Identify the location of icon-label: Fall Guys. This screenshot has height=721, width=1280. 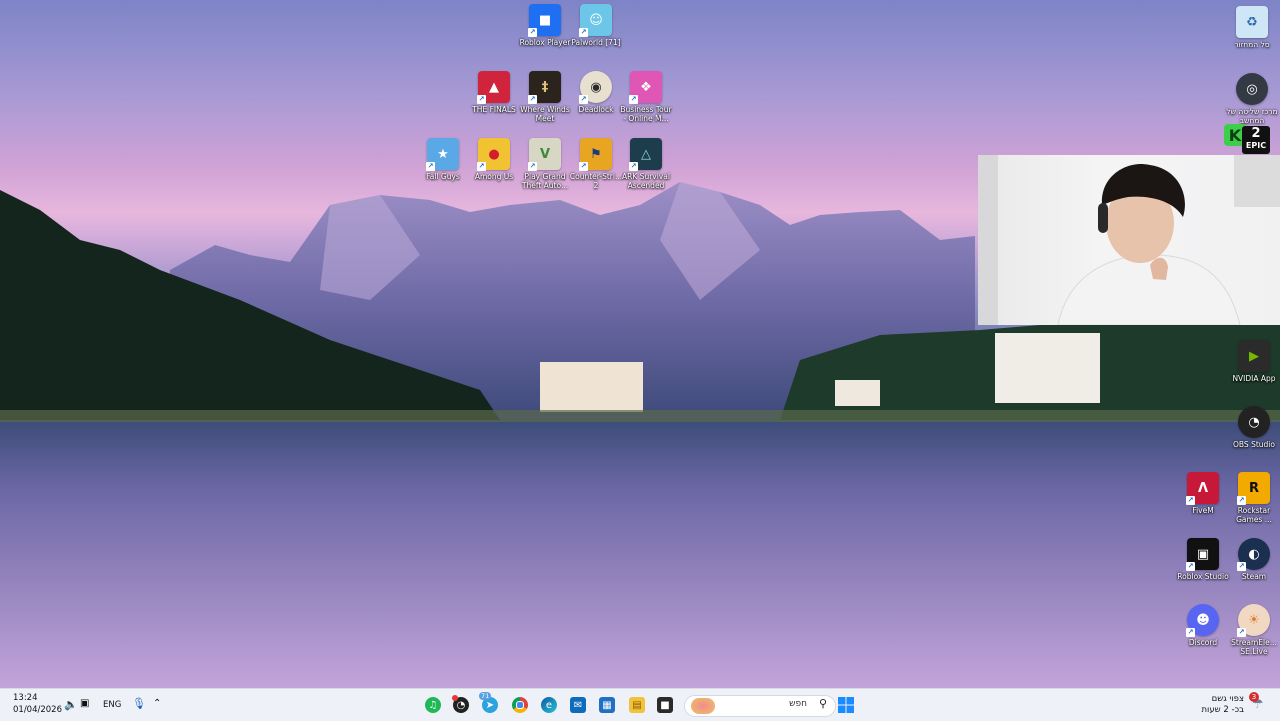
(443, 176).